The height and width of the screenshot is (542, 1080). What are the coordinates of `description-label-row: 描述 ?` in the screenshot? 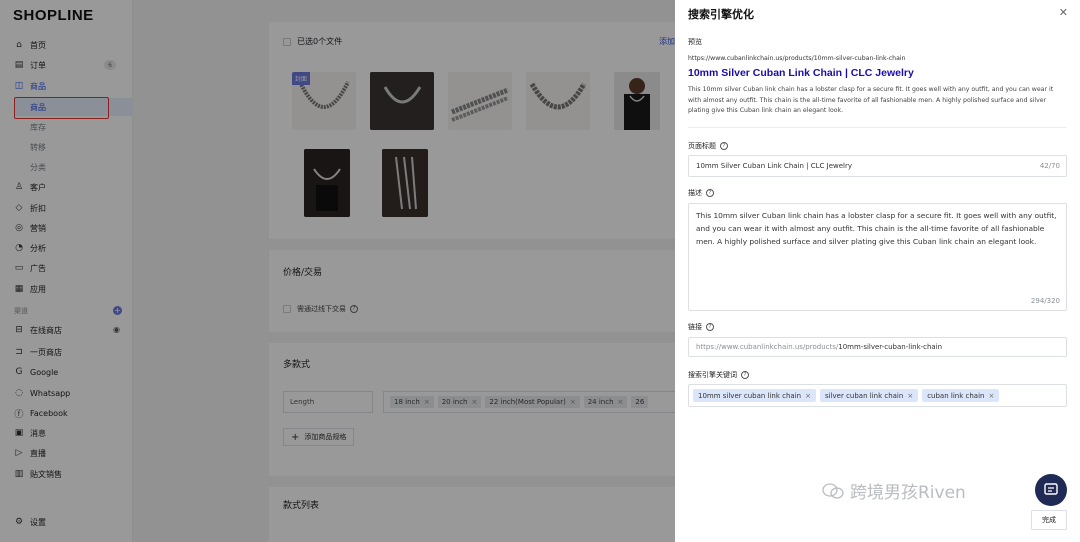 It's located at (701, 193).